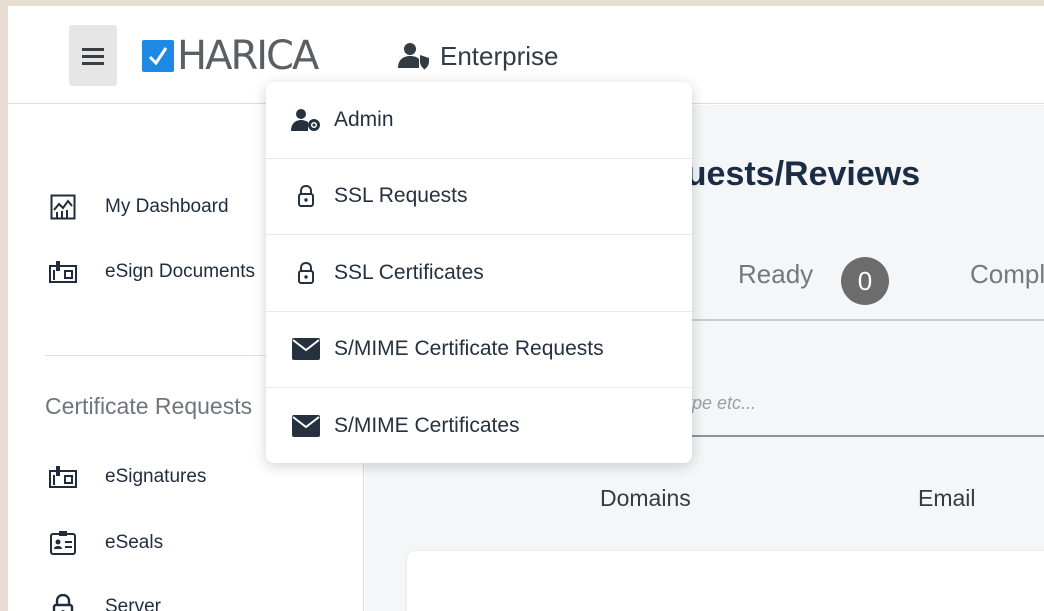  Describe the element at coordinates (63, 207) in the screenshot. I see `dashboard-chart-icon` at that location.